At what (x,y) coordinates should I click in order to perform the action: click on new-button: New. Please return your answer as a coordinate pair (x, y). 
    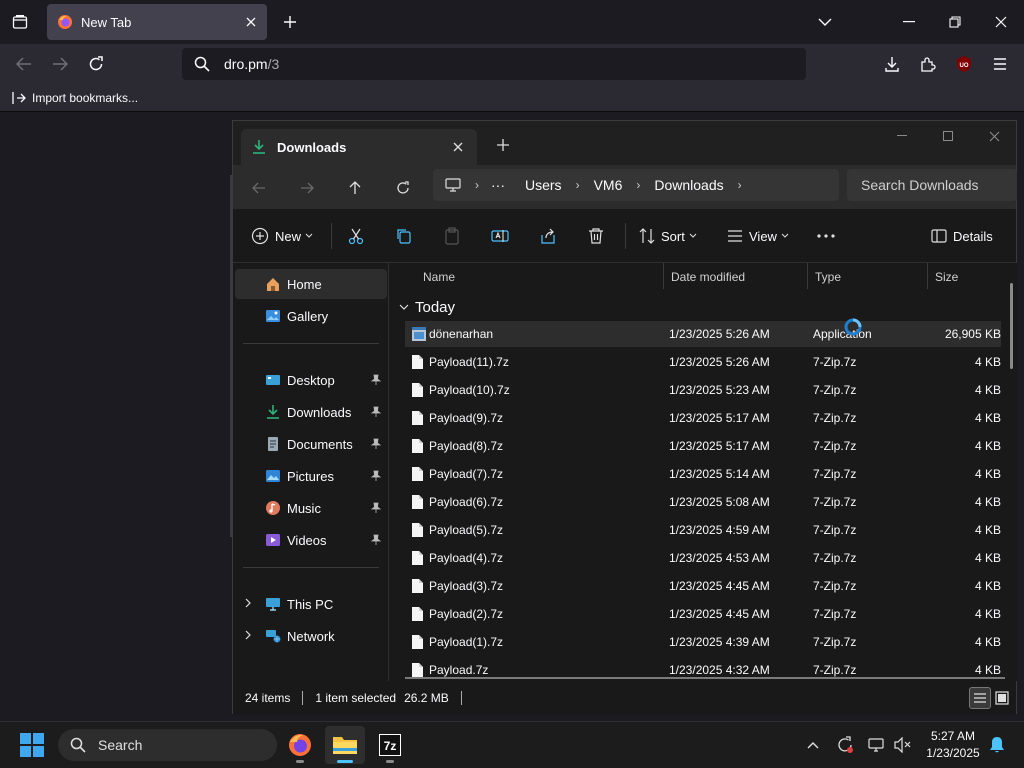
    Looking at the image, I should click on (282, 236).